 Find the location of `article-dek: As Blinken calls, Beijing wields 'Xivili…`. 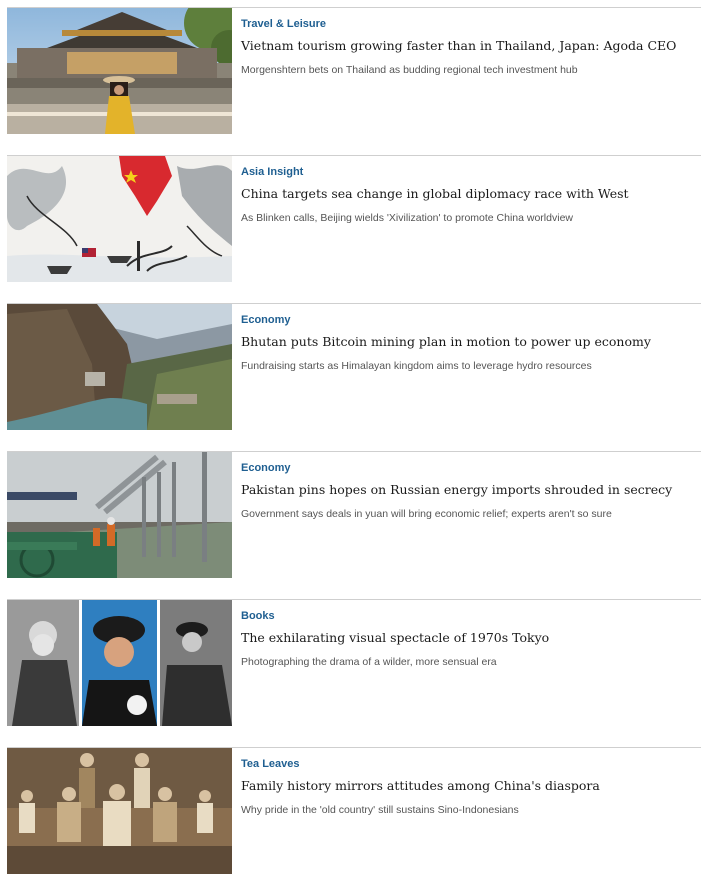

article-dek: As Blinken calls, Beijing wields 'Xivili… is located at coordinates (407, 218).